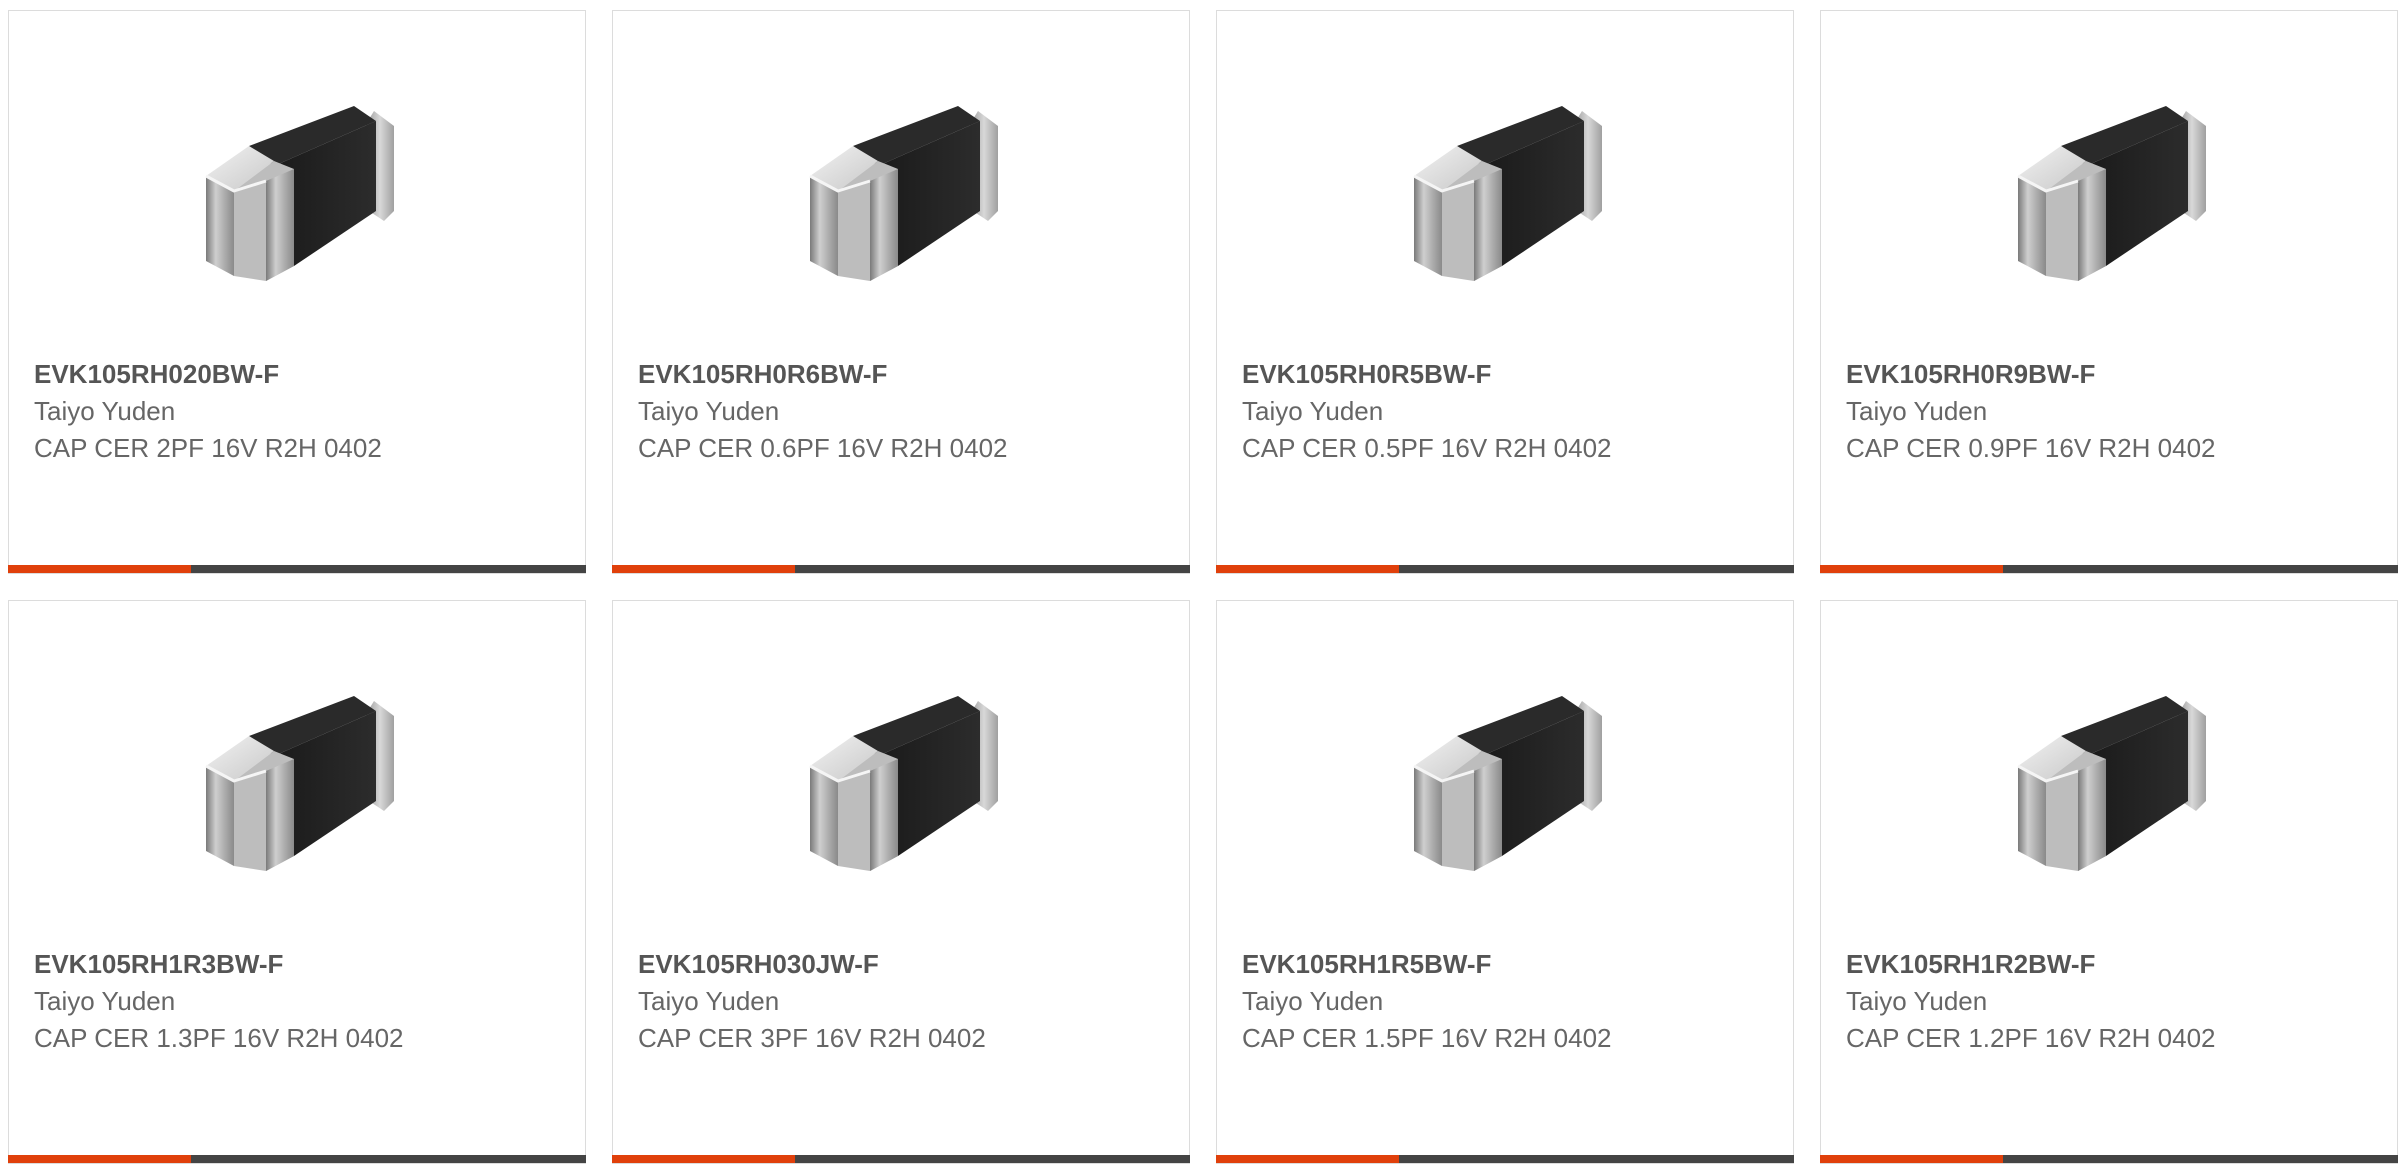 The width and height of the screenshot is (2400, 1167). Describe the element at coordinates (299, 964) in the screenshot. I see `part-number: EVK105RH1R3BW-F` at that location.